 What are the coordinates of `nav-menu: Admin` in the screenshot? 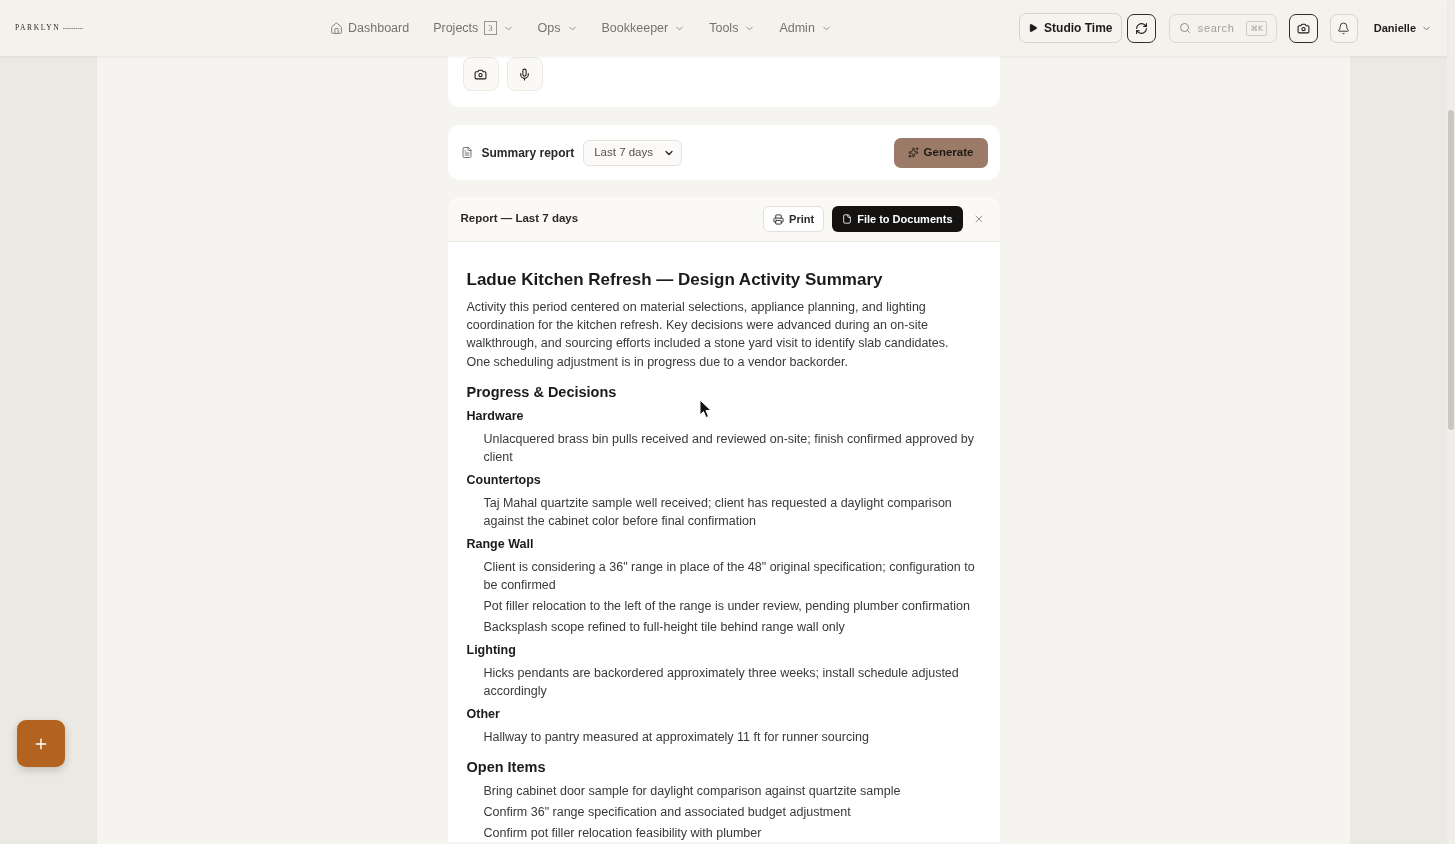 It's located at (797, 28).